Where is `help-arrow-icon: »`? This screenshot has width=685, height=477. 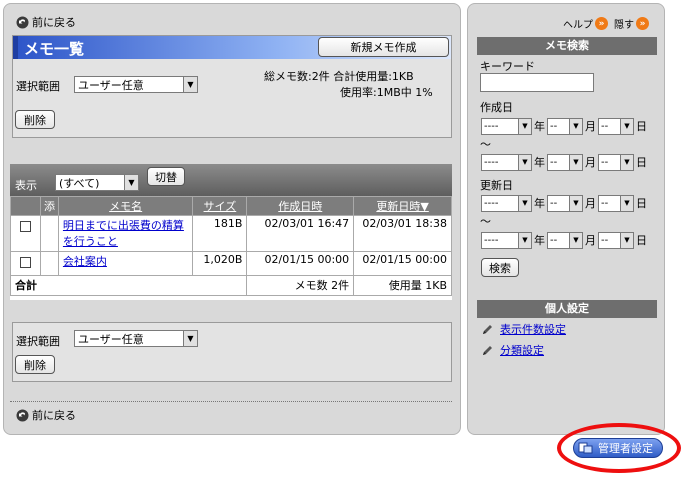
help-arrow-icon: » is located at coordinates (601, 23).